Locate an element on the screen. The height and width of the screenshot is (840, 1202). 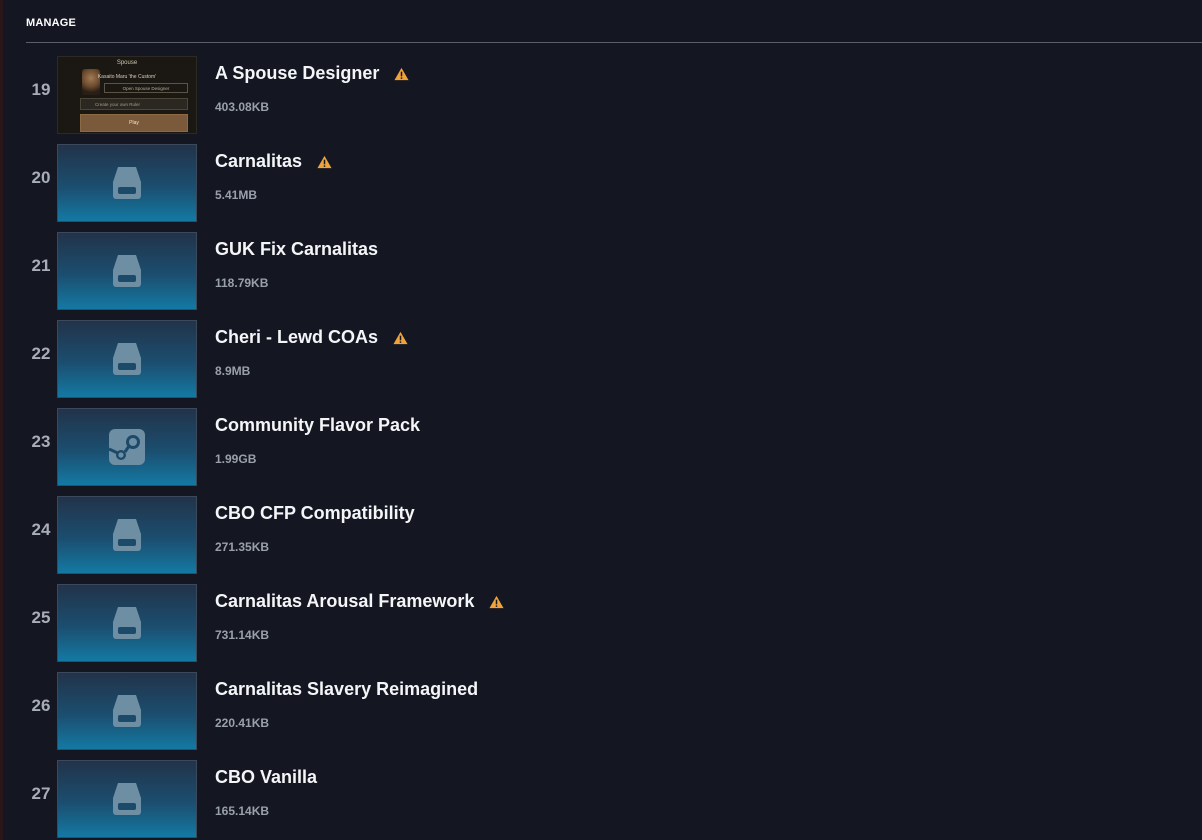
mod-name-text: Community Flavor Pack is located at coordinates (318, 425).